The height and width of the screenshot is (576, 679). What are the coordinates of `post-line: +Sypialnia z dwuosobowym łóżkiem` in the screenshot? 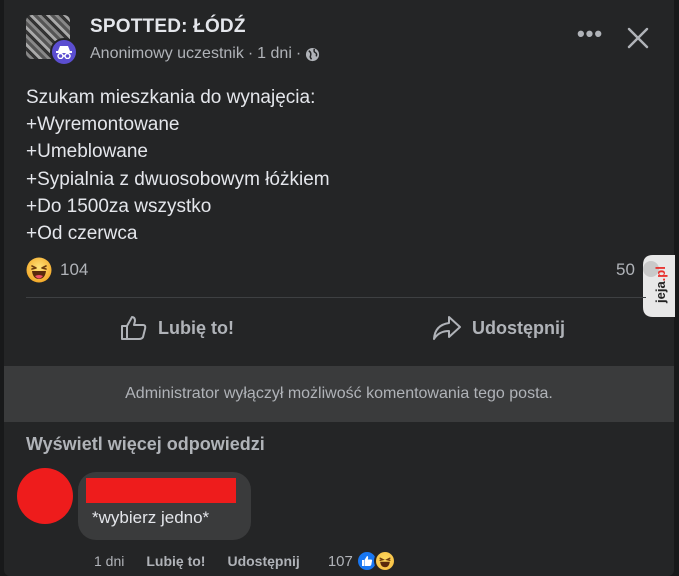 It's located at (178, 179).